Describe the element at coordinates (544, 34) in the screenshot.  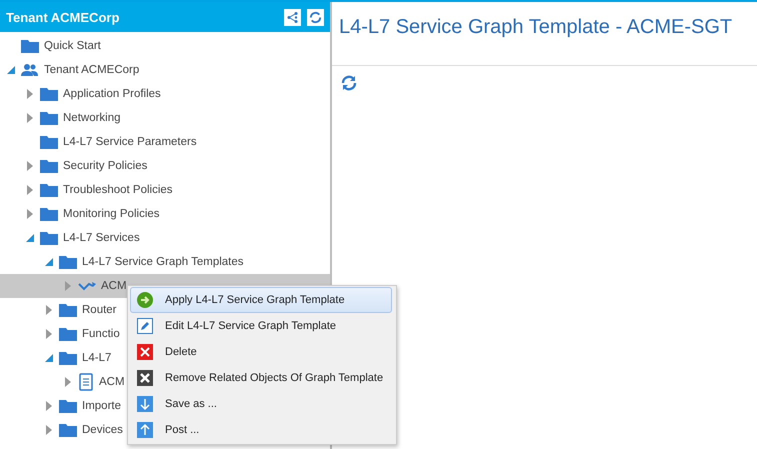
I see `page-title: L4-L7 Service Graph Template - ACME-SGT` at that location.